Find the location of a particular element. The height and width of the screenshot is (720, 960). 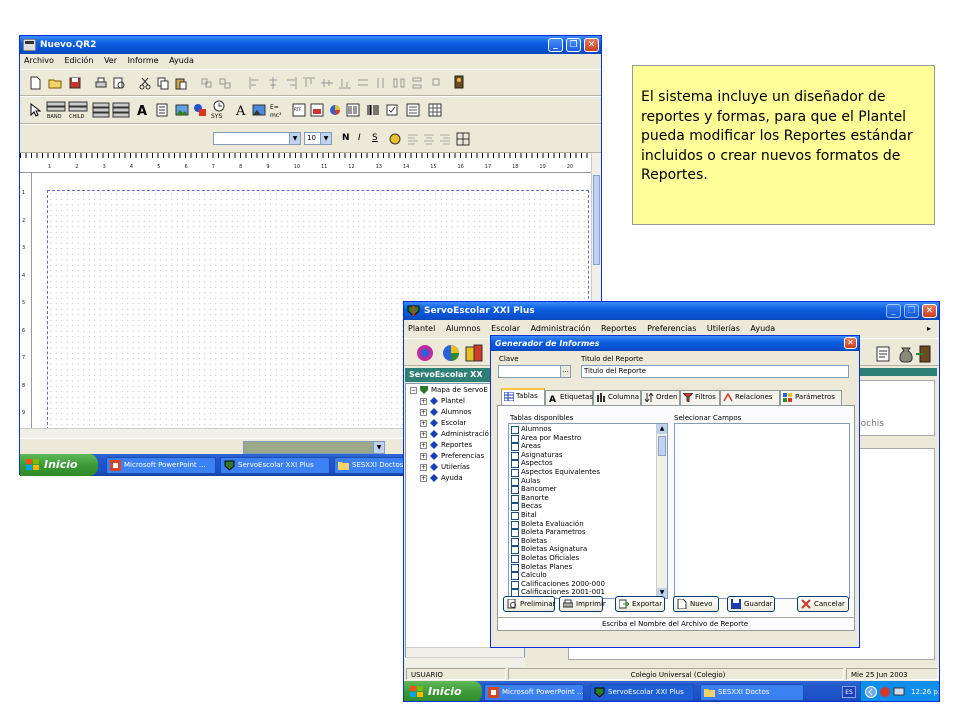

menu-administracion: Administración is located at coordinates (561, 329).